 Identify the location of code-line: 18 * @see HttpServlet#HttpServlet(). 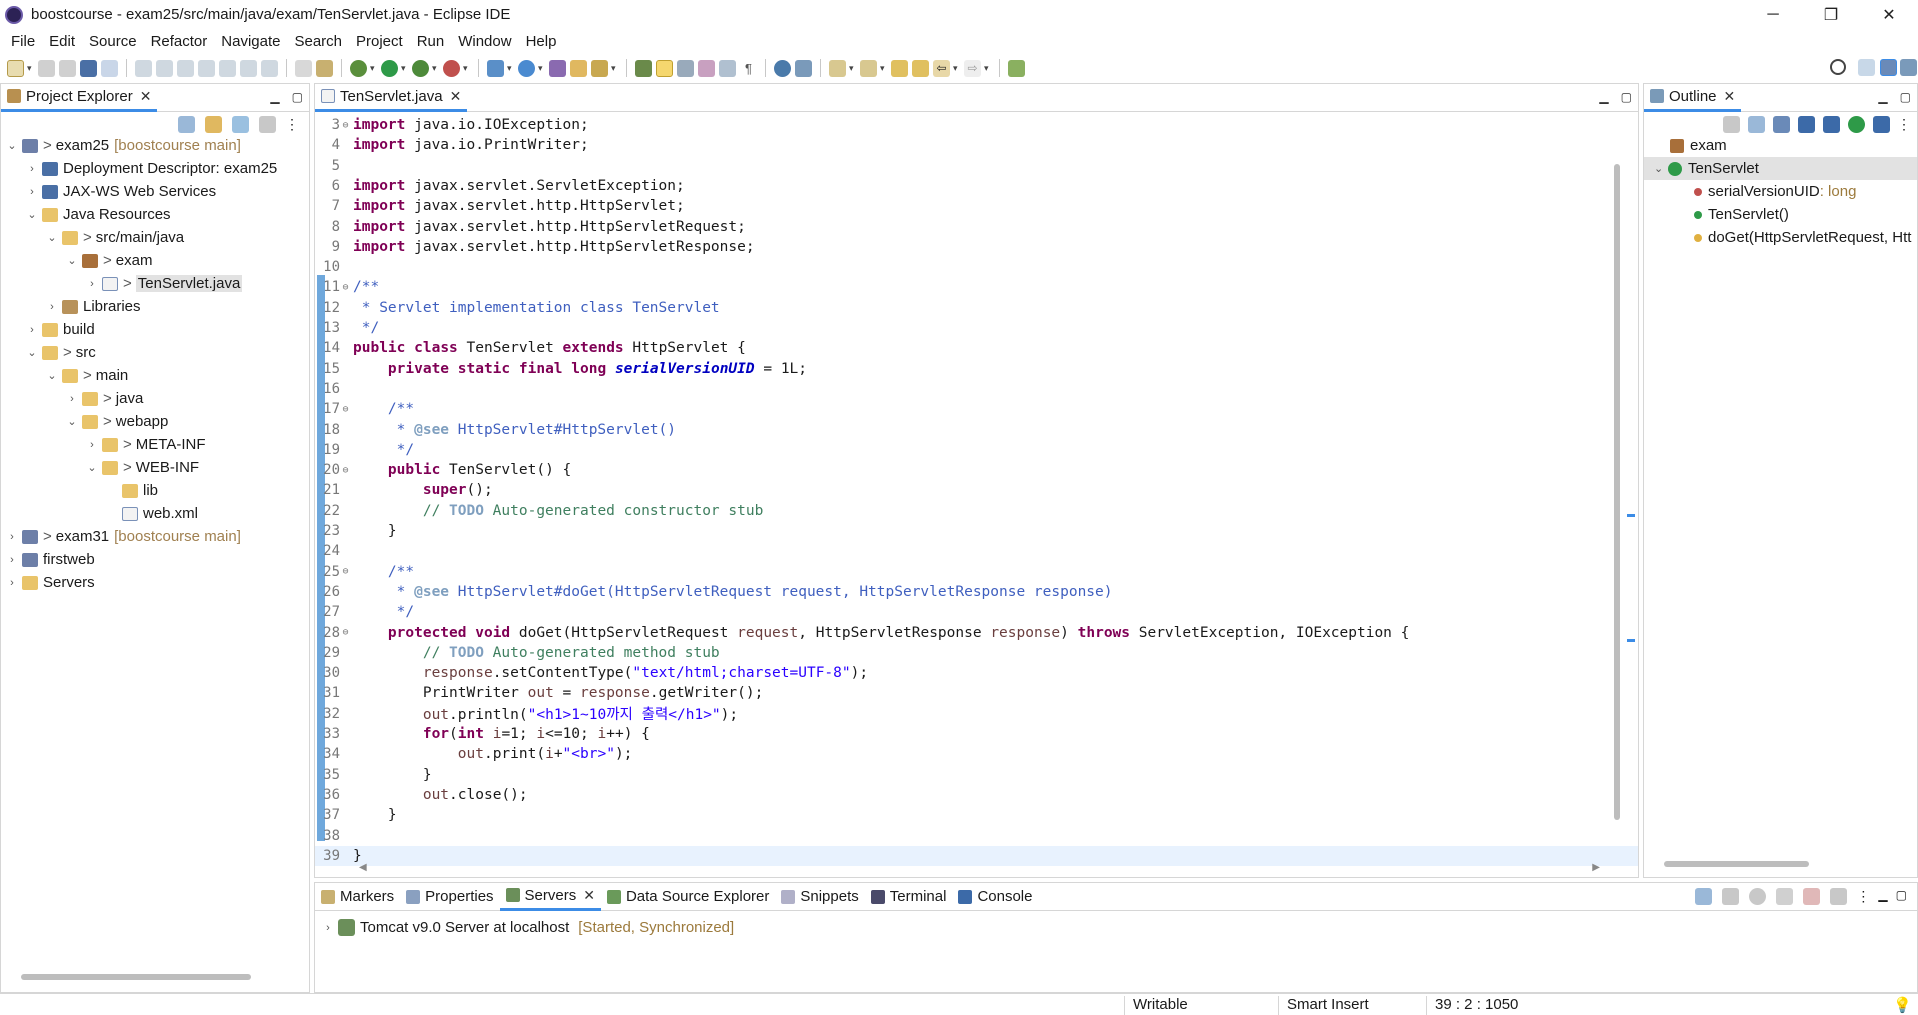
(976, 430).